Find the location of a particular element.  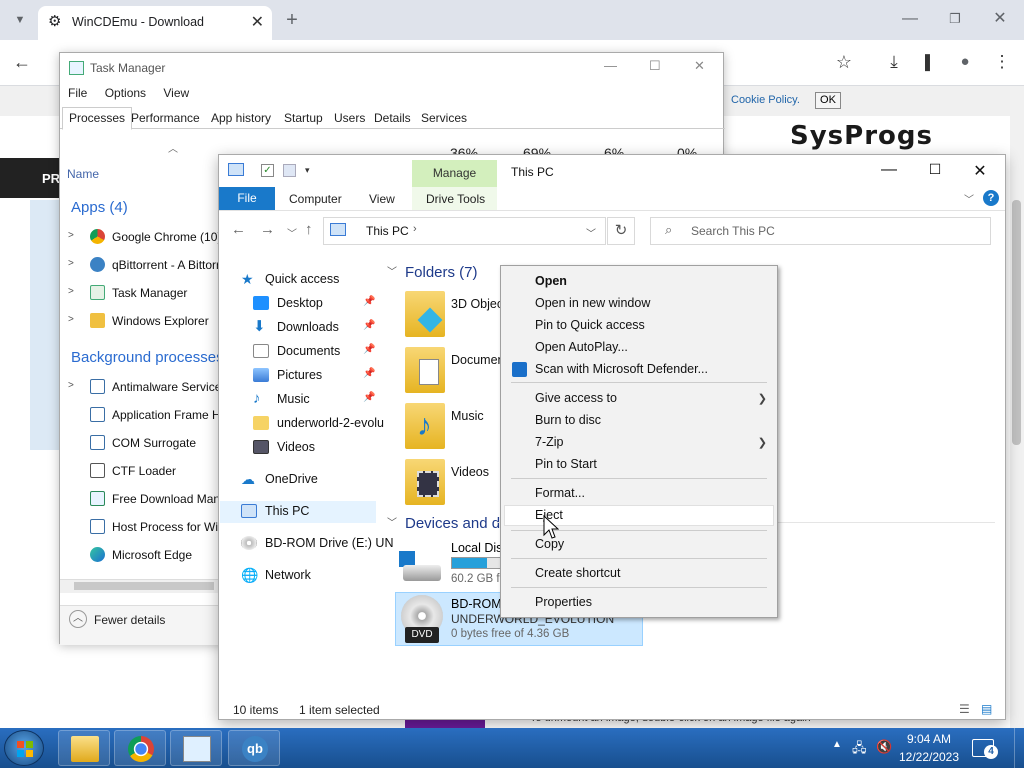

menu-create-shortcut: Create shortcut is located at coordinates (577, 573).